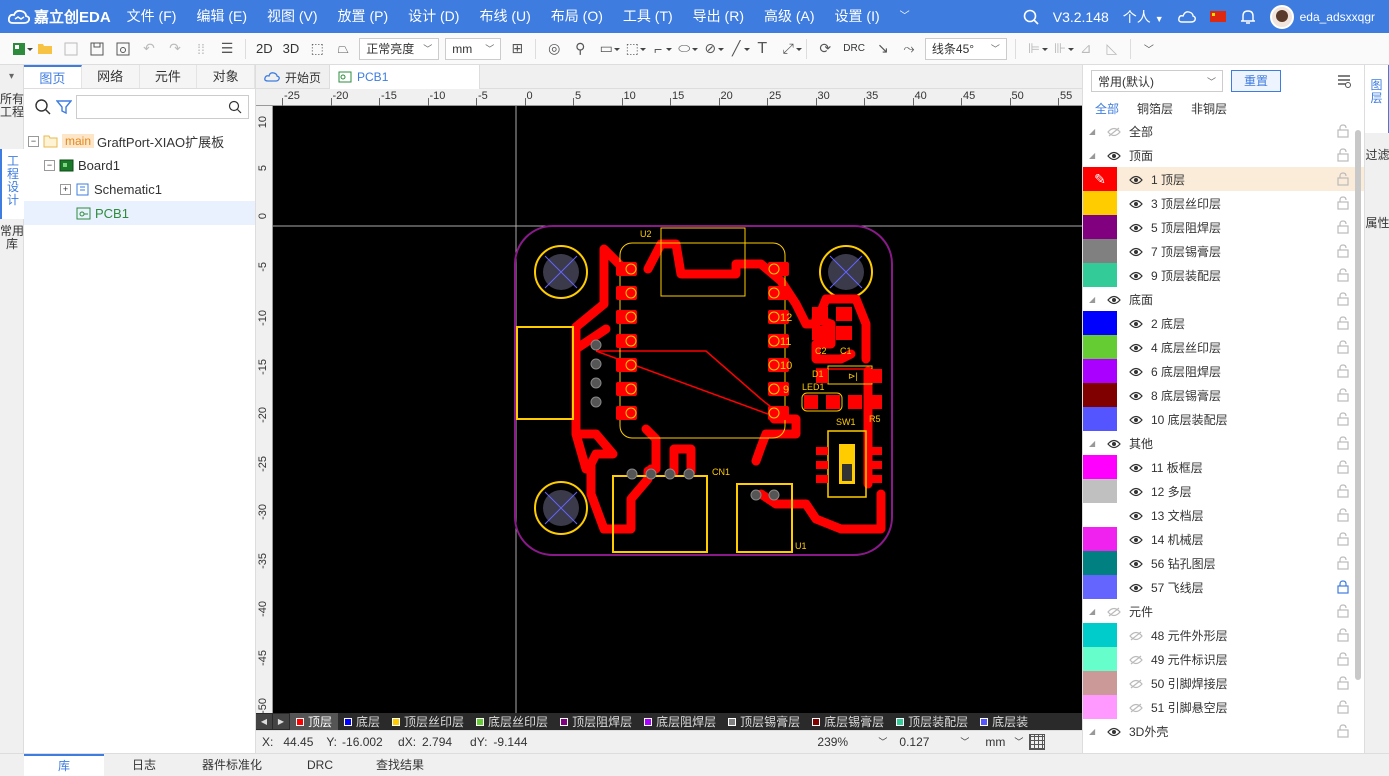  What do you see at coordinates (607, 49) in the screenshot?
I see `place-rect-button: ▭` at bounding box center [607, 49].